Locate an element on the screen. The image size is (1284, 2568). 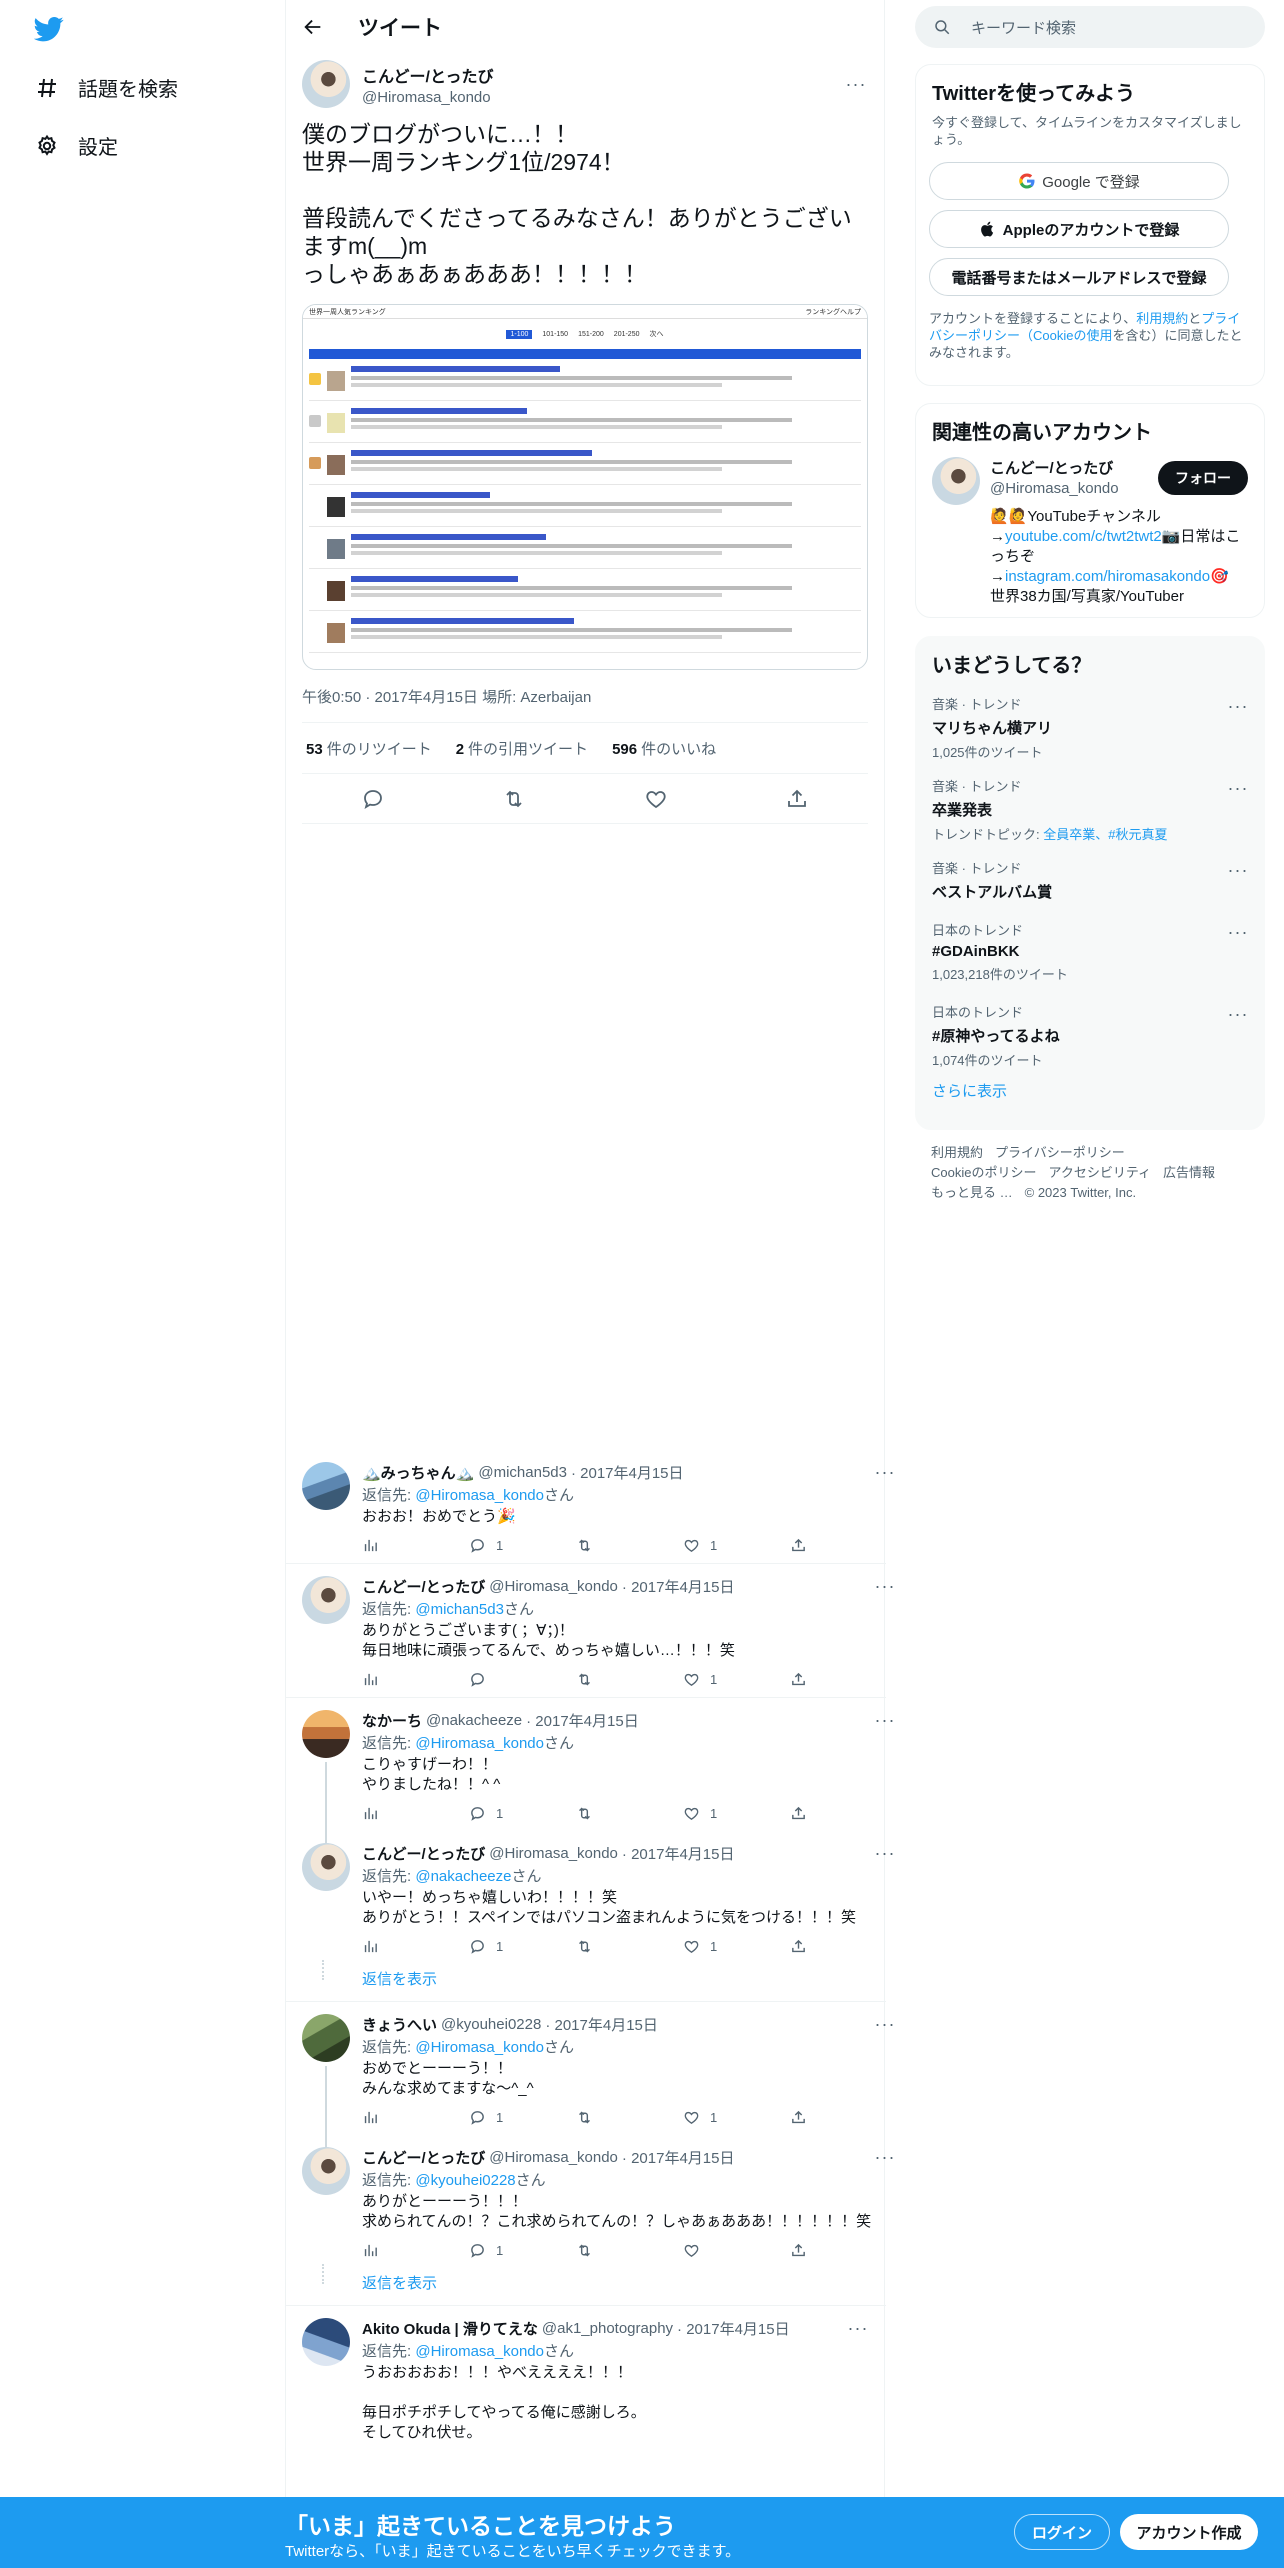
reply-display-name: 🏔️みっちゃん🏔️ is located at coordinates (418, 1472).